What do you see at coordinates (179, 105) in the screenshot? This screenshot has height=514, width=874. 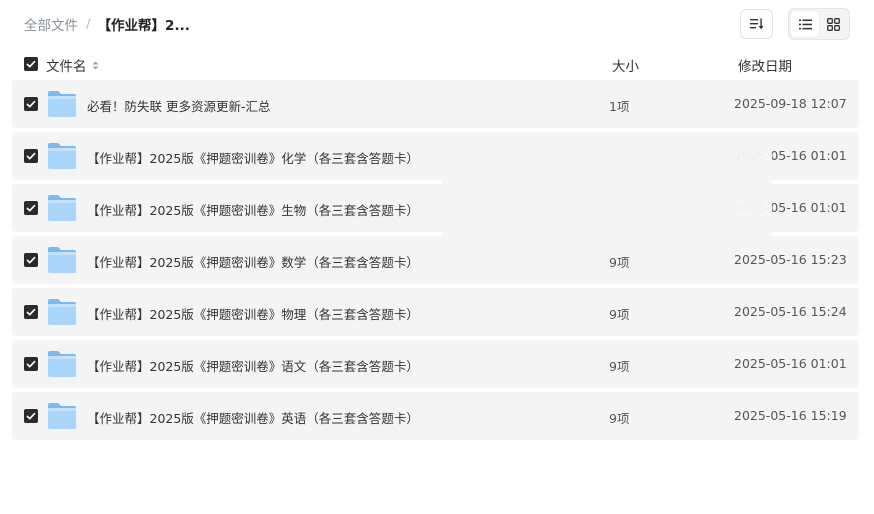 I see `file-name: 必看！防失联 更多资源更新-汇总` at bounding box center [179, 105].